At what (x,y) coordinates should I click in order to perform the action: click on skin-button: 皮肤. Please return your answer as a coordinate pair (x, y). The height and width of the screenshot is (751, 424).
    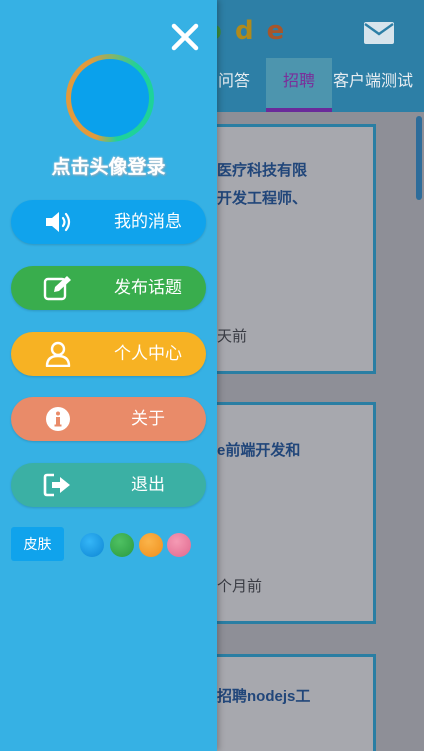
    Looking at the image, I should click on (37, 544).